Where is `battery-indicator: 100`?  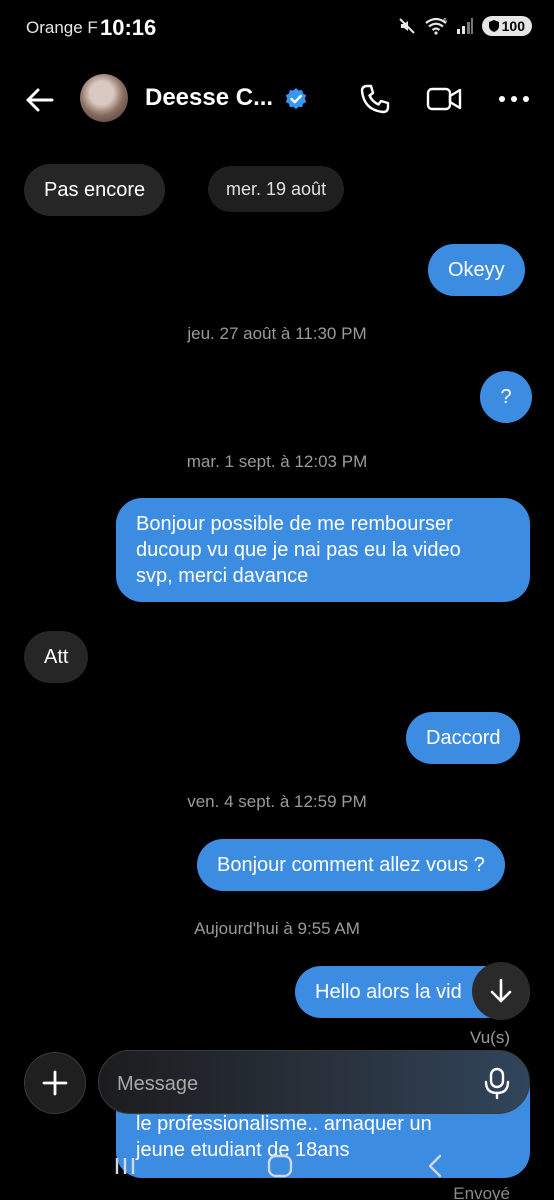 battery-indicator: 100 is located at coordinates (506, 26).